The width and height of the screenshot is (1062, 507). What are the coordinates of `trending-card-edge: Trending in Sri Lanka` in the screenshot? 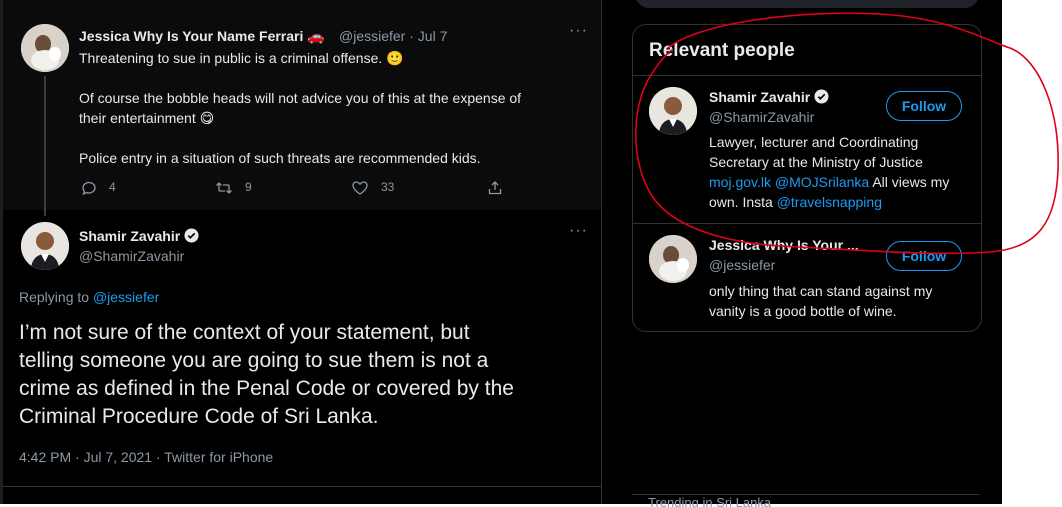 It's located at (806, 500).